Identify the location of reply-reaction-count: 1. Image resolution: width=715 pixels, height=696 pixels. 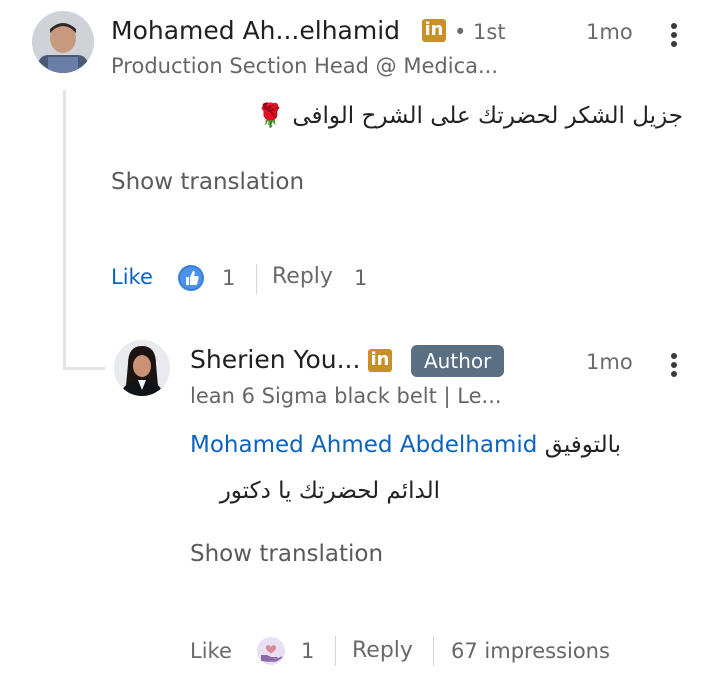
(307, 651).